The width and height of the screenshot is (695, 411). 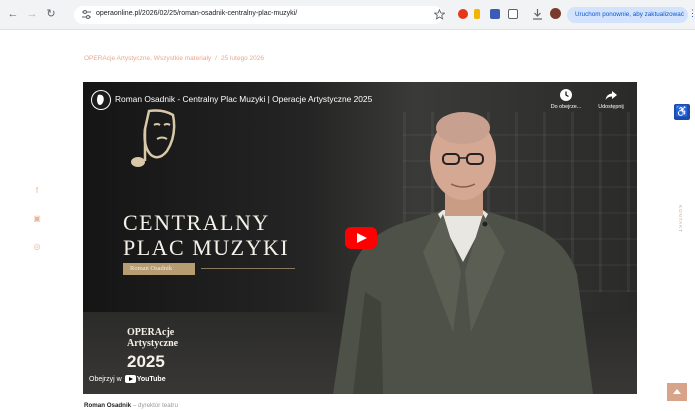 What do you see at coordinates (158, 405) in the screenshot?
I see `caption-role: dyrektor teatru` at bounding box center [158, 405].